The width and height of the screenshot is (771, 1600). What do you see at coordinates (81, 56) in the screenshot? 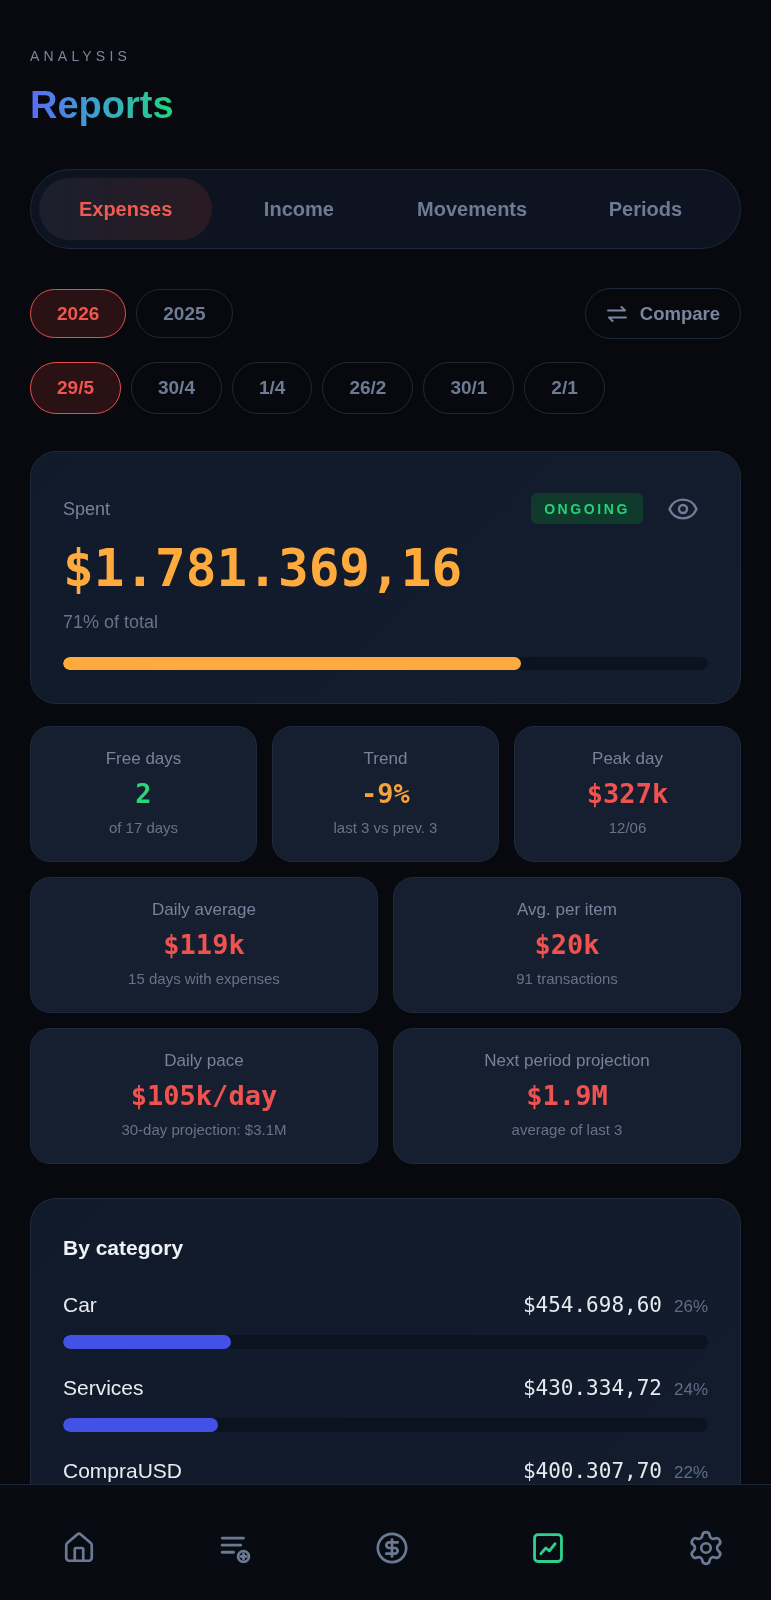
I see `section-eyebrow: ANALYSIS` at bounding box center [81, 56].